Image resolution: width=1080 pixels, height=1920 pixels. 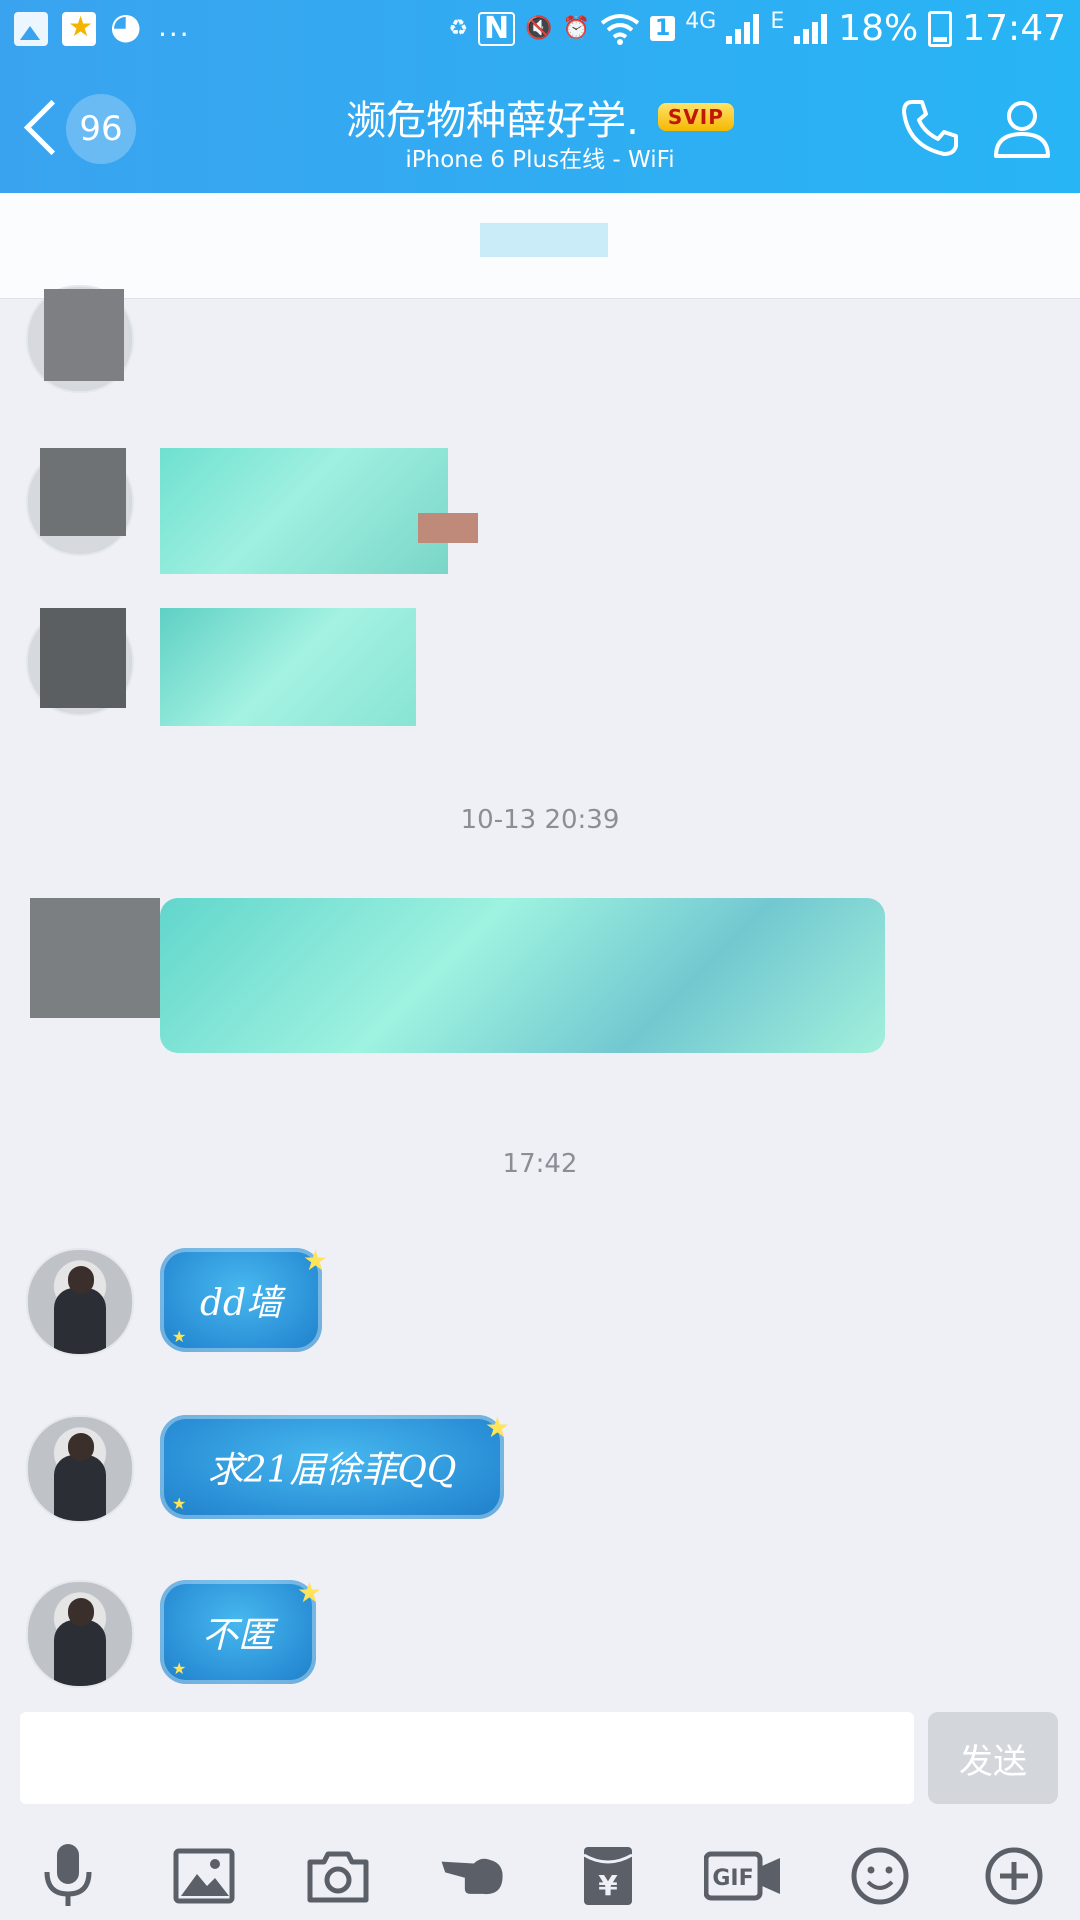 What do you see at coordinates (540, 820) in the screenshot?
I see `timestamp: 10-13 20:39` at bounding box center [540, 820].